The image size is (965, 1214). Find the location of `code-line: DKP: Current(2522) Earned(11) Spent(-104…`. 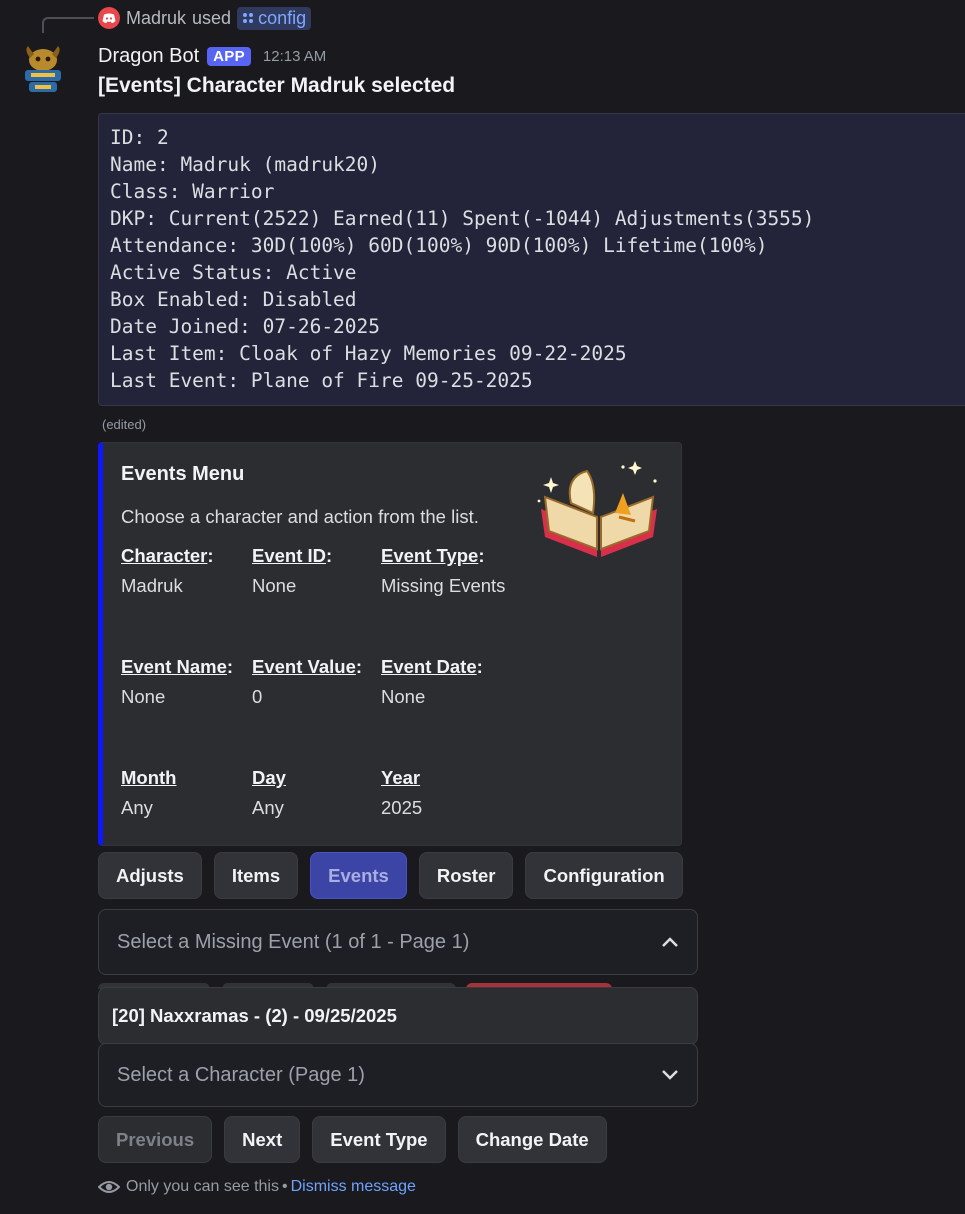

code-line: DKP: Current(2522) Earned(11) Spent(-104… is located at coordinates (462, 218).